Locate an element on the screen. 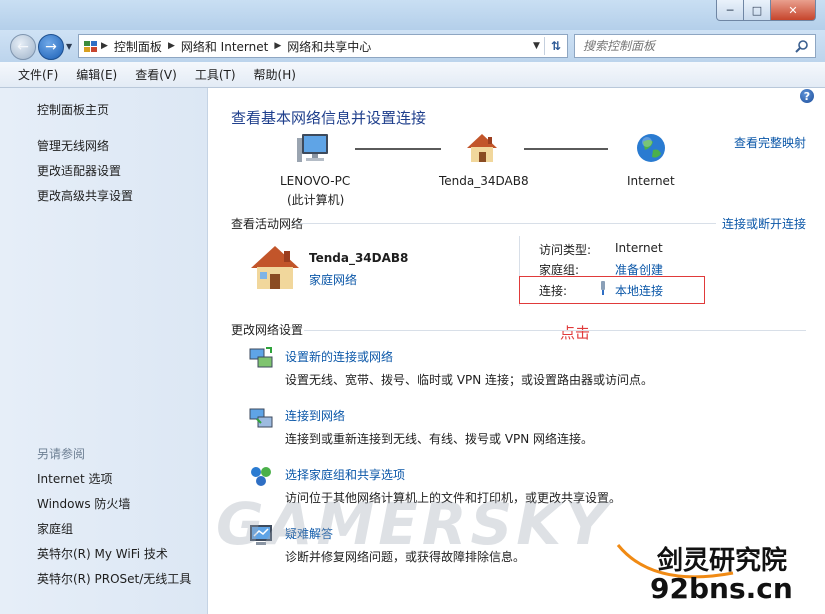 This screenshot has height=614, width=825. menu-file: 文件(F) is located at coordinates (33, 74).